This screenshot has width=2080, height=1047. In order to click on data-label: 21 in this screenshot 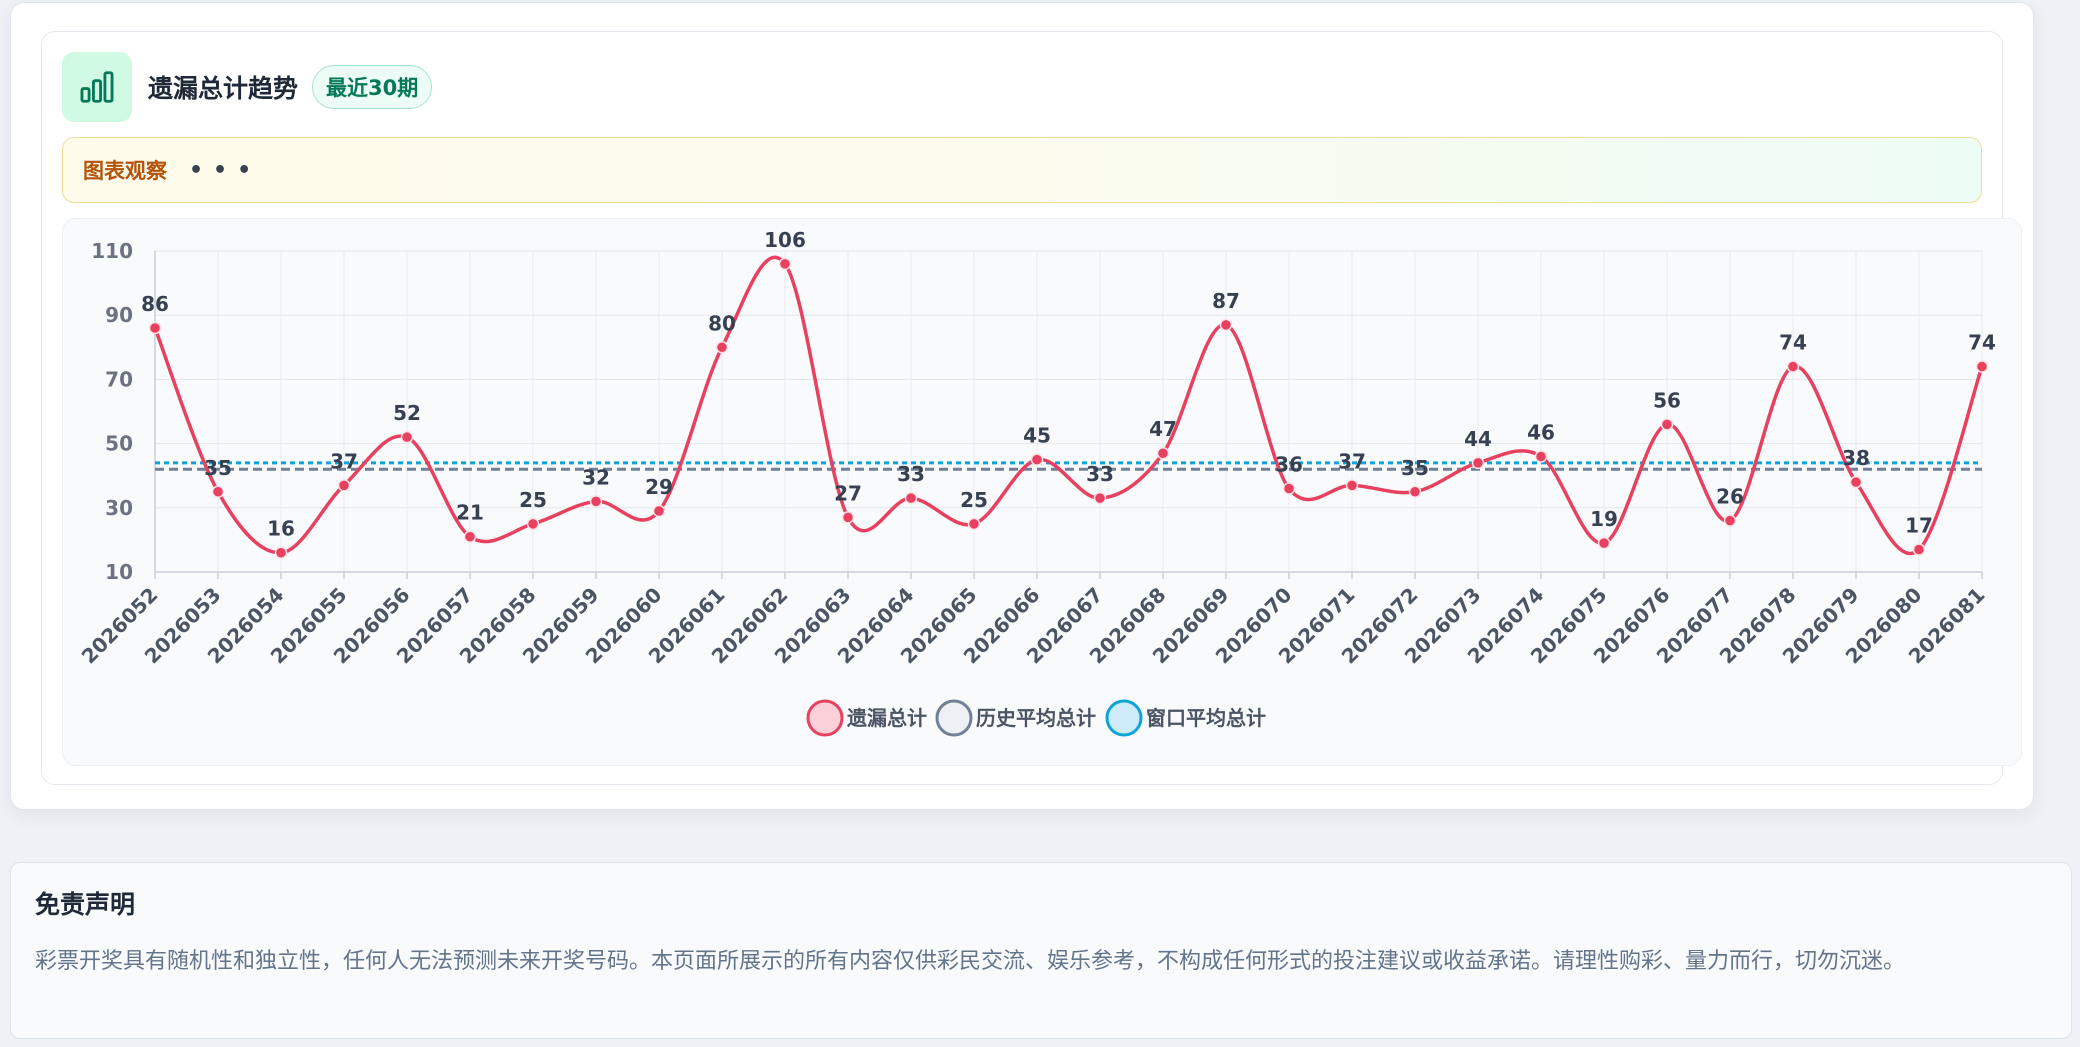, I will do `click(470, 513)`.